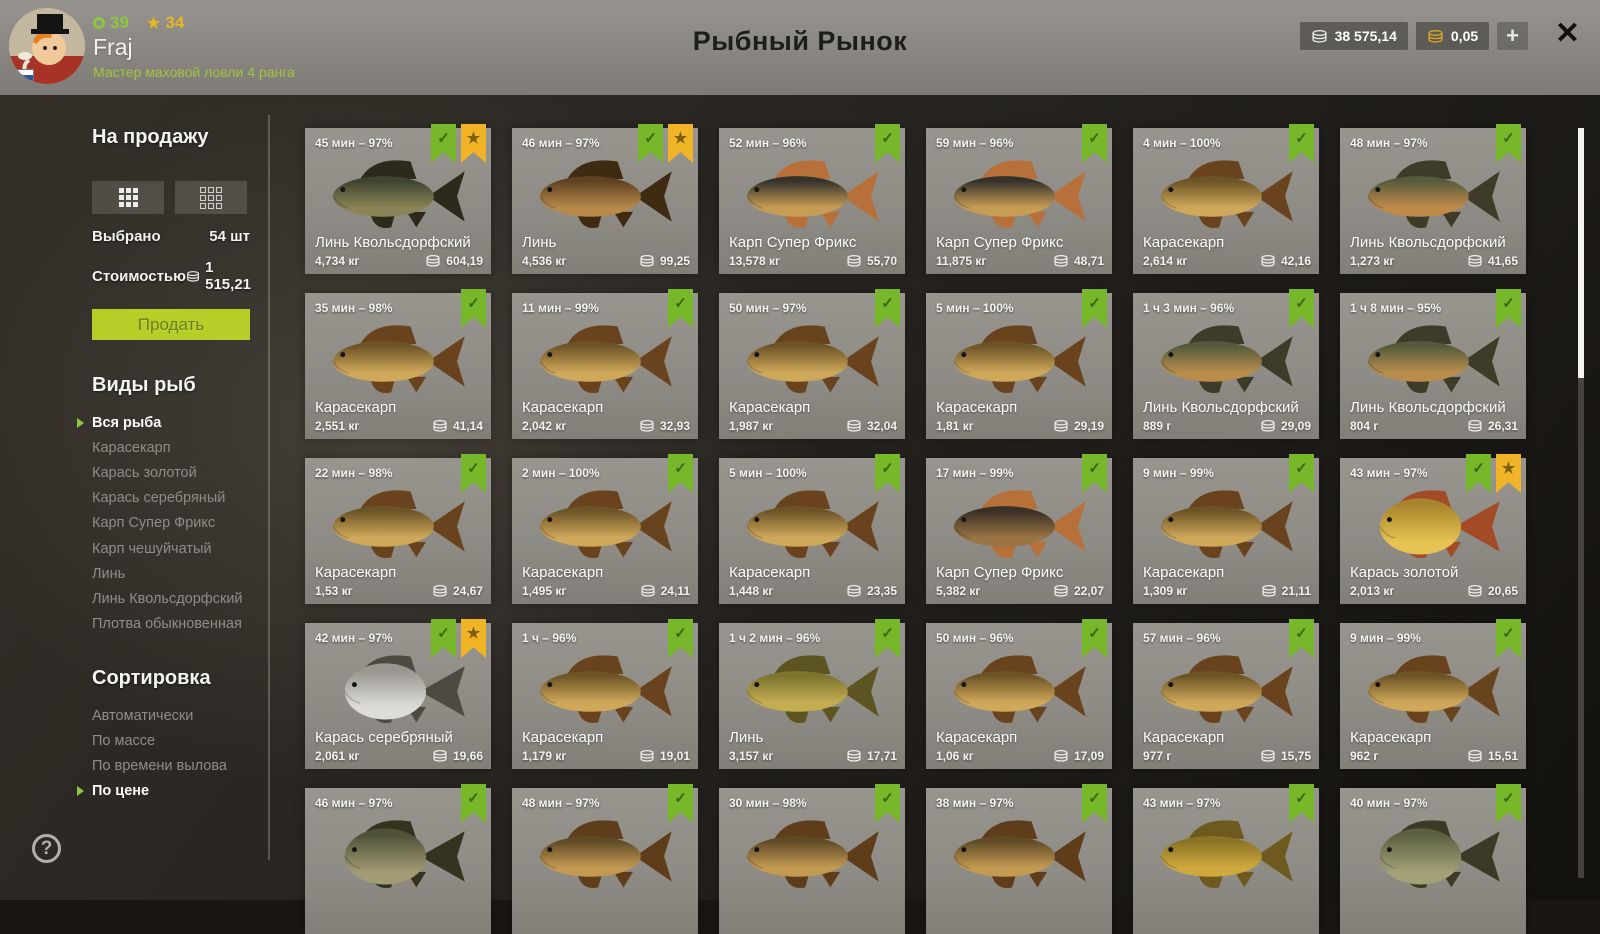 This screenshot has height=934, width=1600. Describe the element at coordinates (211, 197) in the screenshot. I see `view-toggle-small-grid` at that location.